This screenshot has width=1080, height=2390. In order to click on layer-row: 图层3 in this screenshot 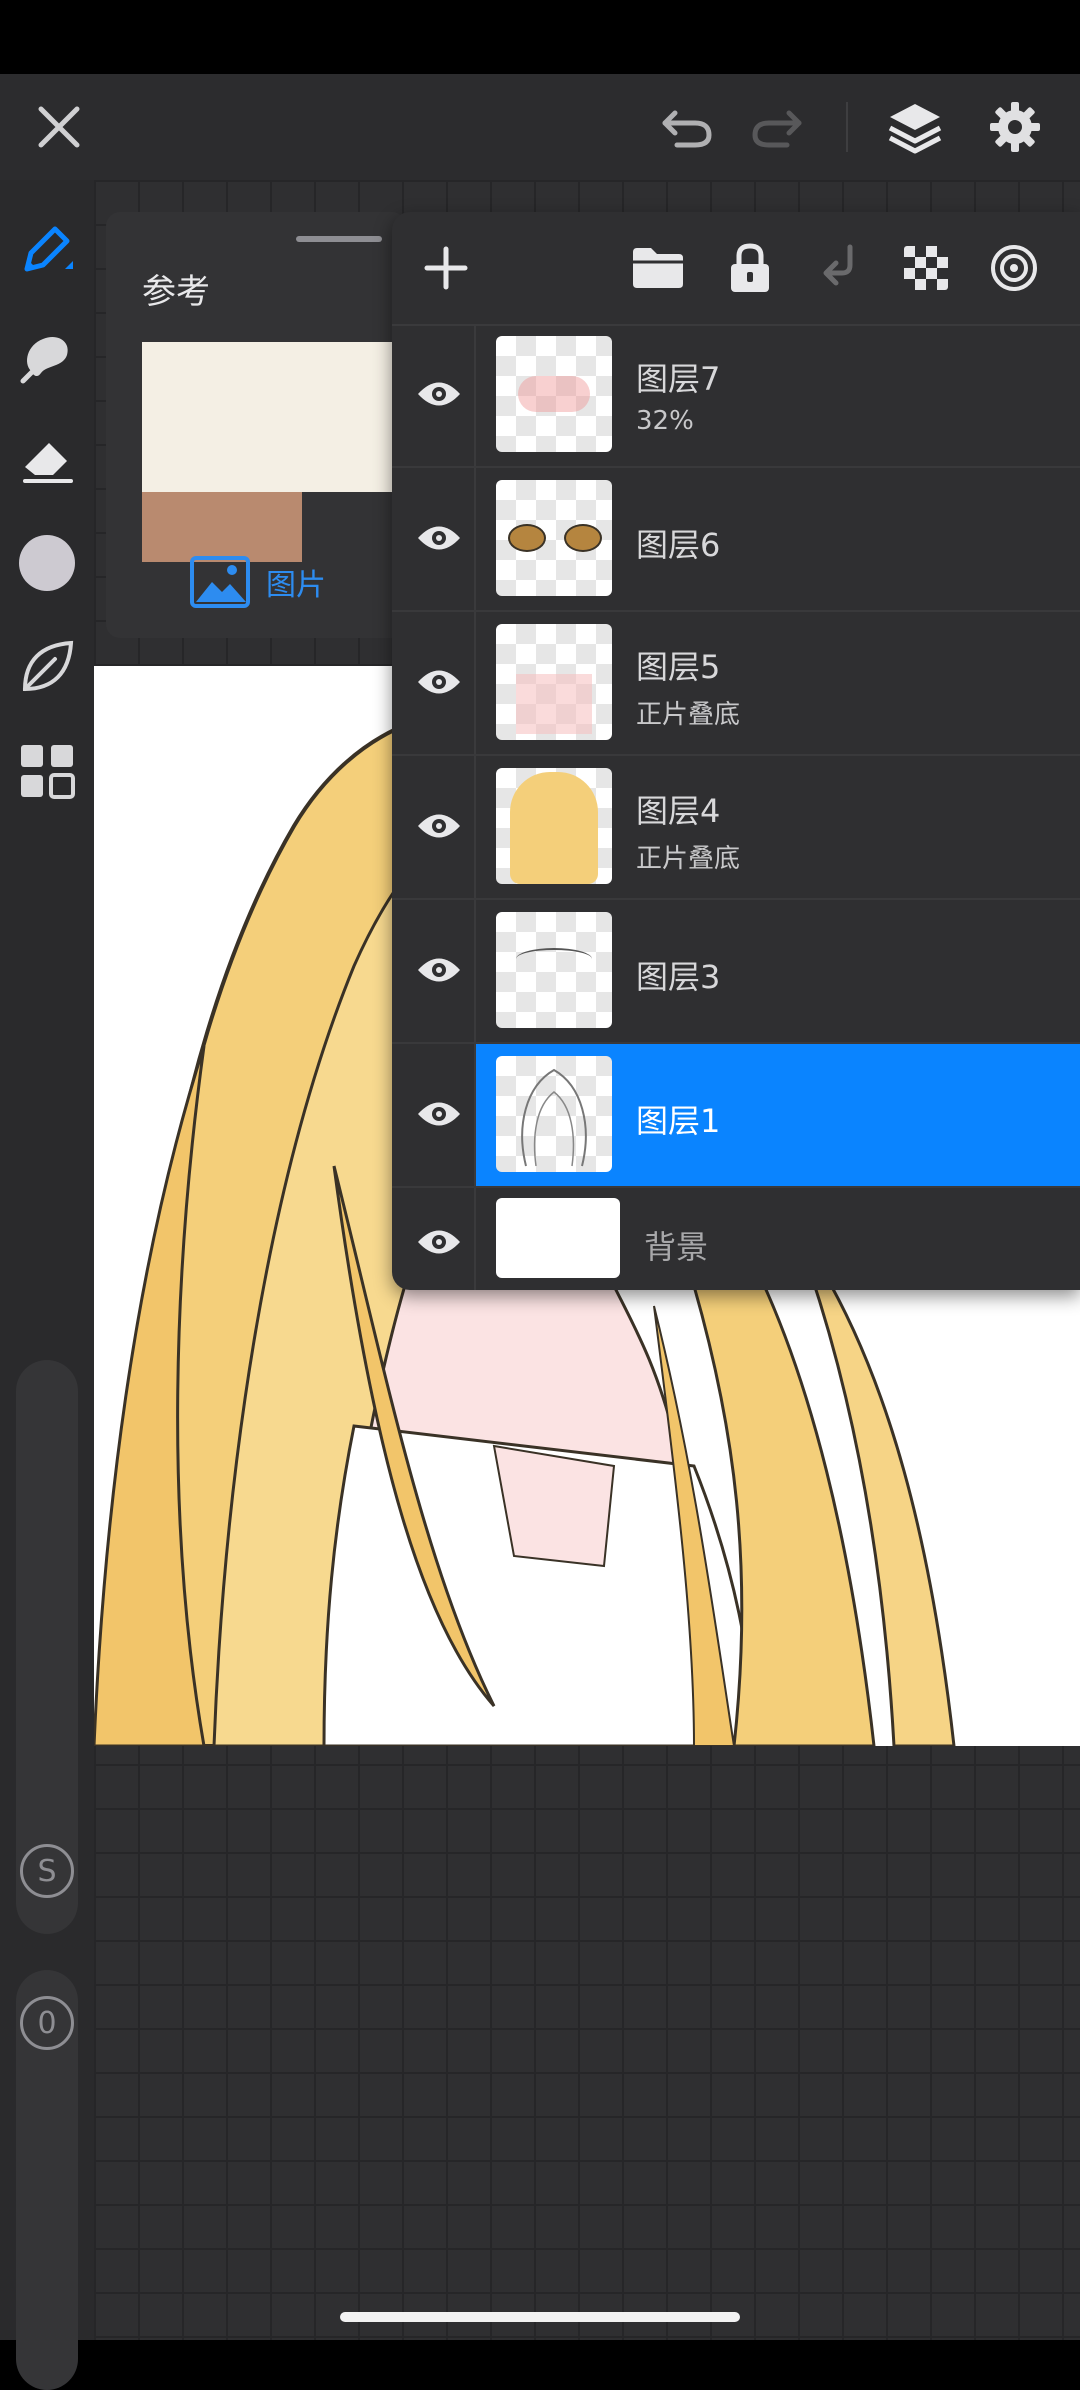, I will do `click(736, 972)`.